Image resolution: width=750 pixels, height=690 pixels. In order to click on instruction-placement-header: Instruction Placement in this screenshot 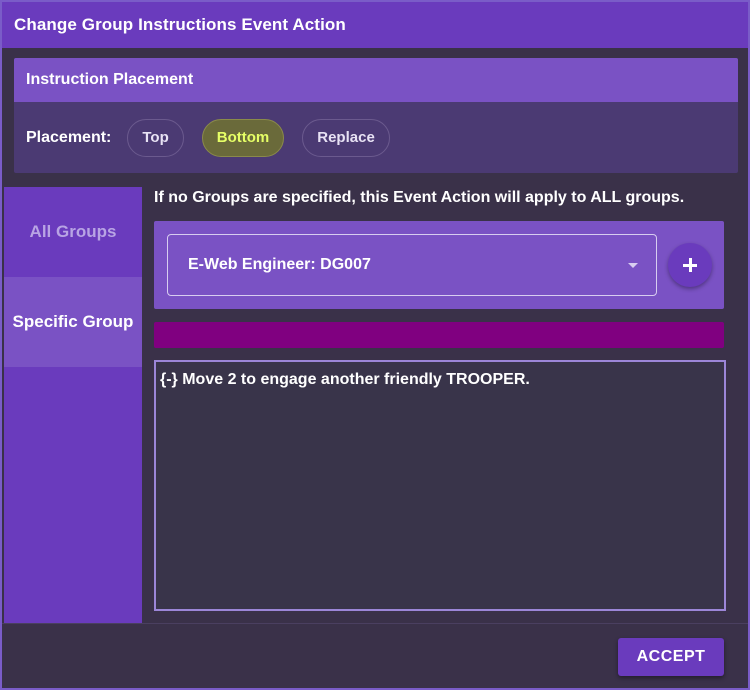, I will do `click(376, 80)`.